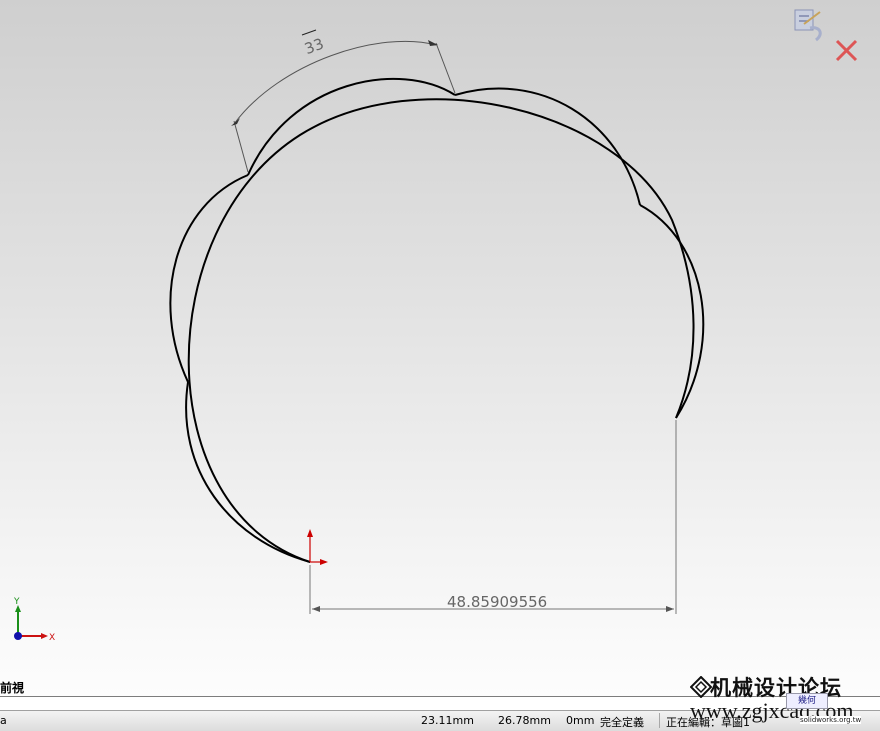 This screenshot has height=731, width=880. I want to click on sketch-arc-right, so click(547, 146).